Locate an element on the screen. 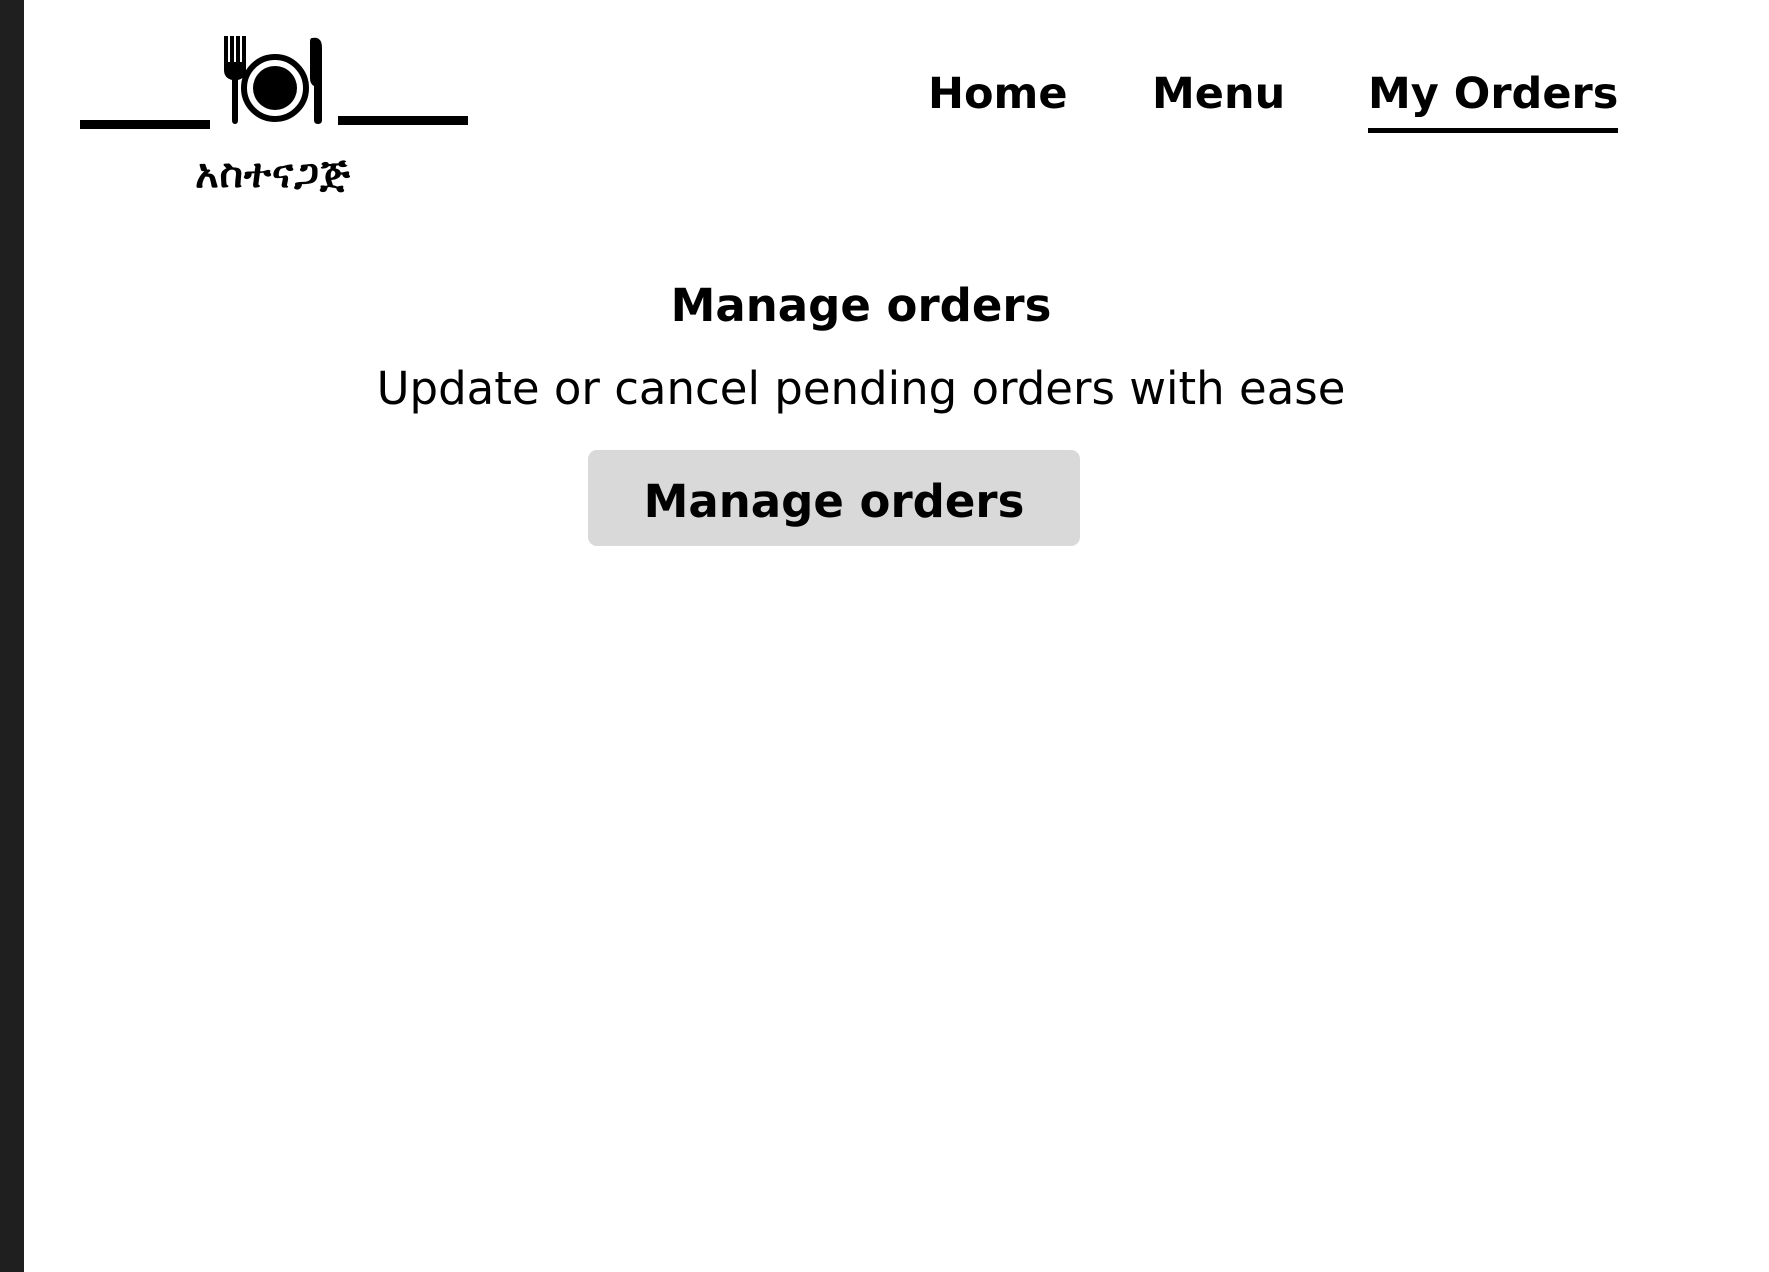  site-logo: አስተናጋጅ is located at coordinates (273, 119).